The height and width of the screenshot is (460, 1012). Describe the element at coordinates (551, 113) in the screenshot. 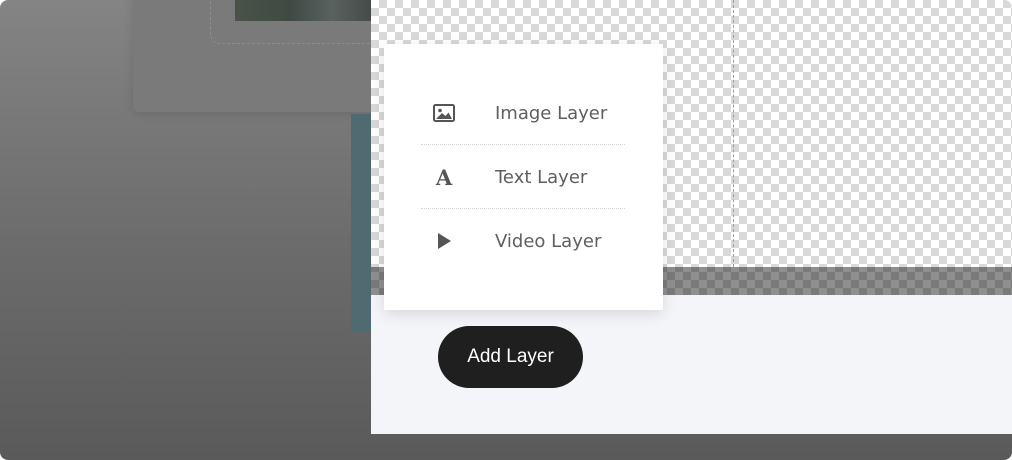

I see `menu-item-label: Image Layer` at that location.